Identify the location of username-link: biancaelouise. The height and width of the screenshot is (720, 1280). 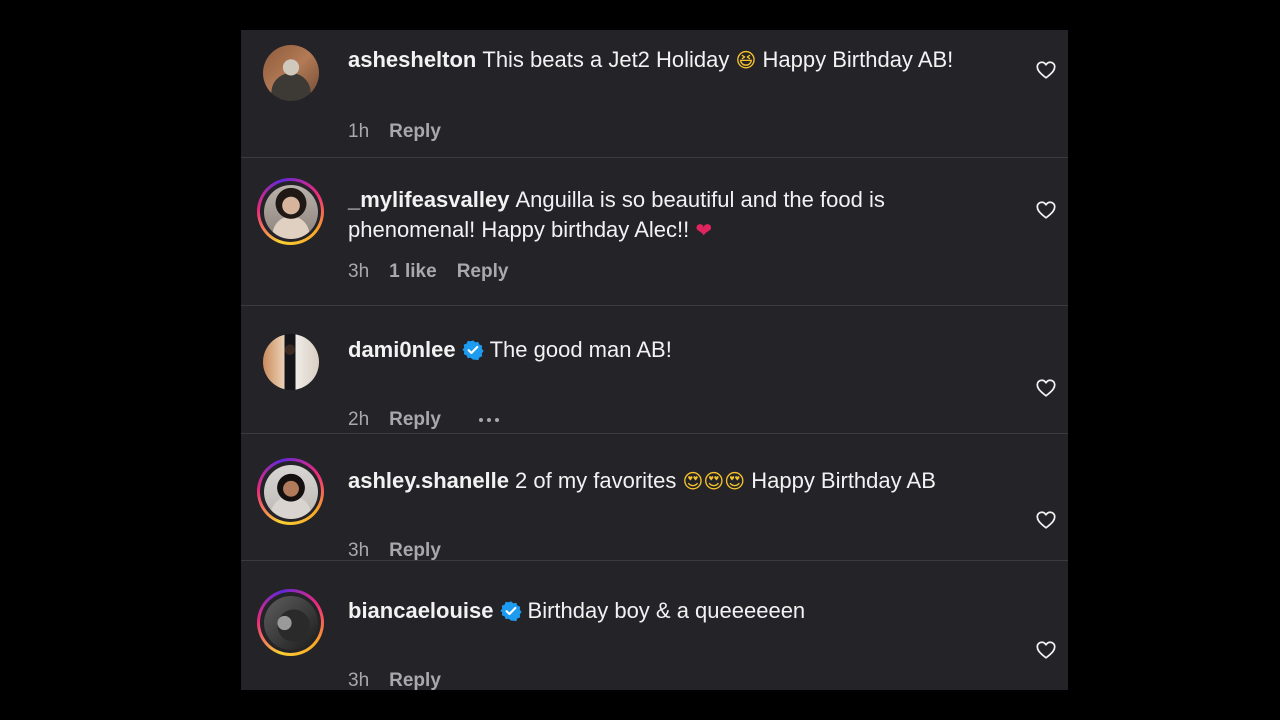
(421, 610).